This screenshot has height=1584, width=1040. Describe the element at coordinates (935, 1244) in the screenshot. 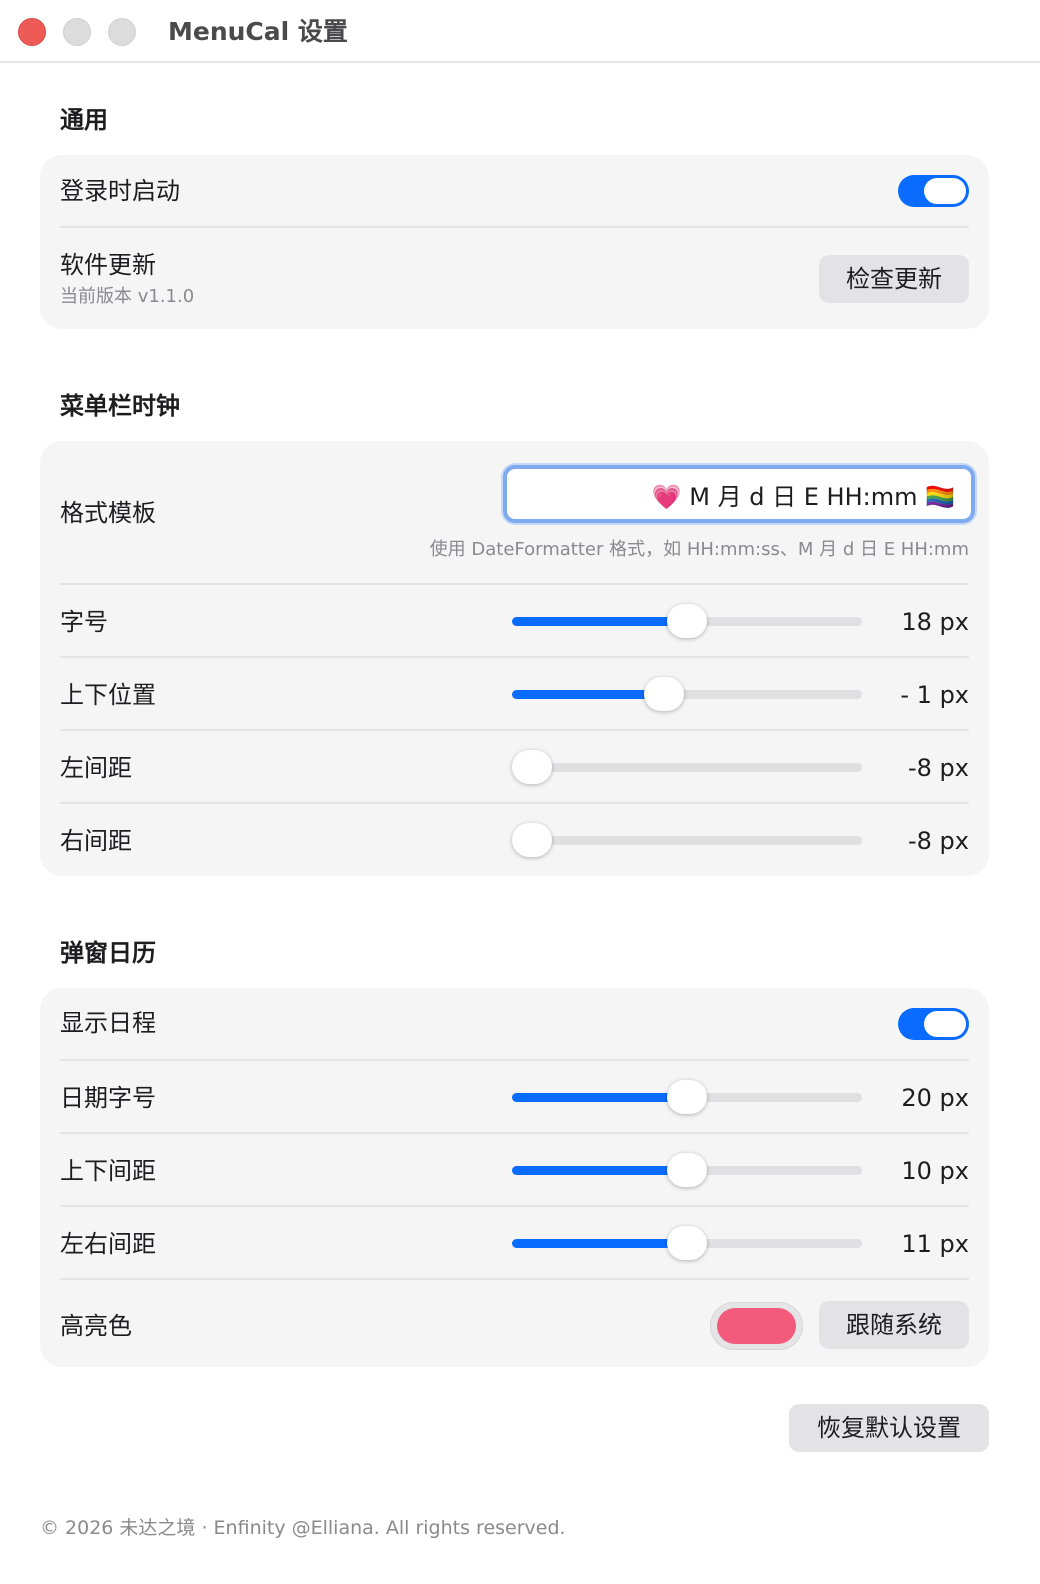

I see `horizontal-spacing-value: 11 px` at that location.